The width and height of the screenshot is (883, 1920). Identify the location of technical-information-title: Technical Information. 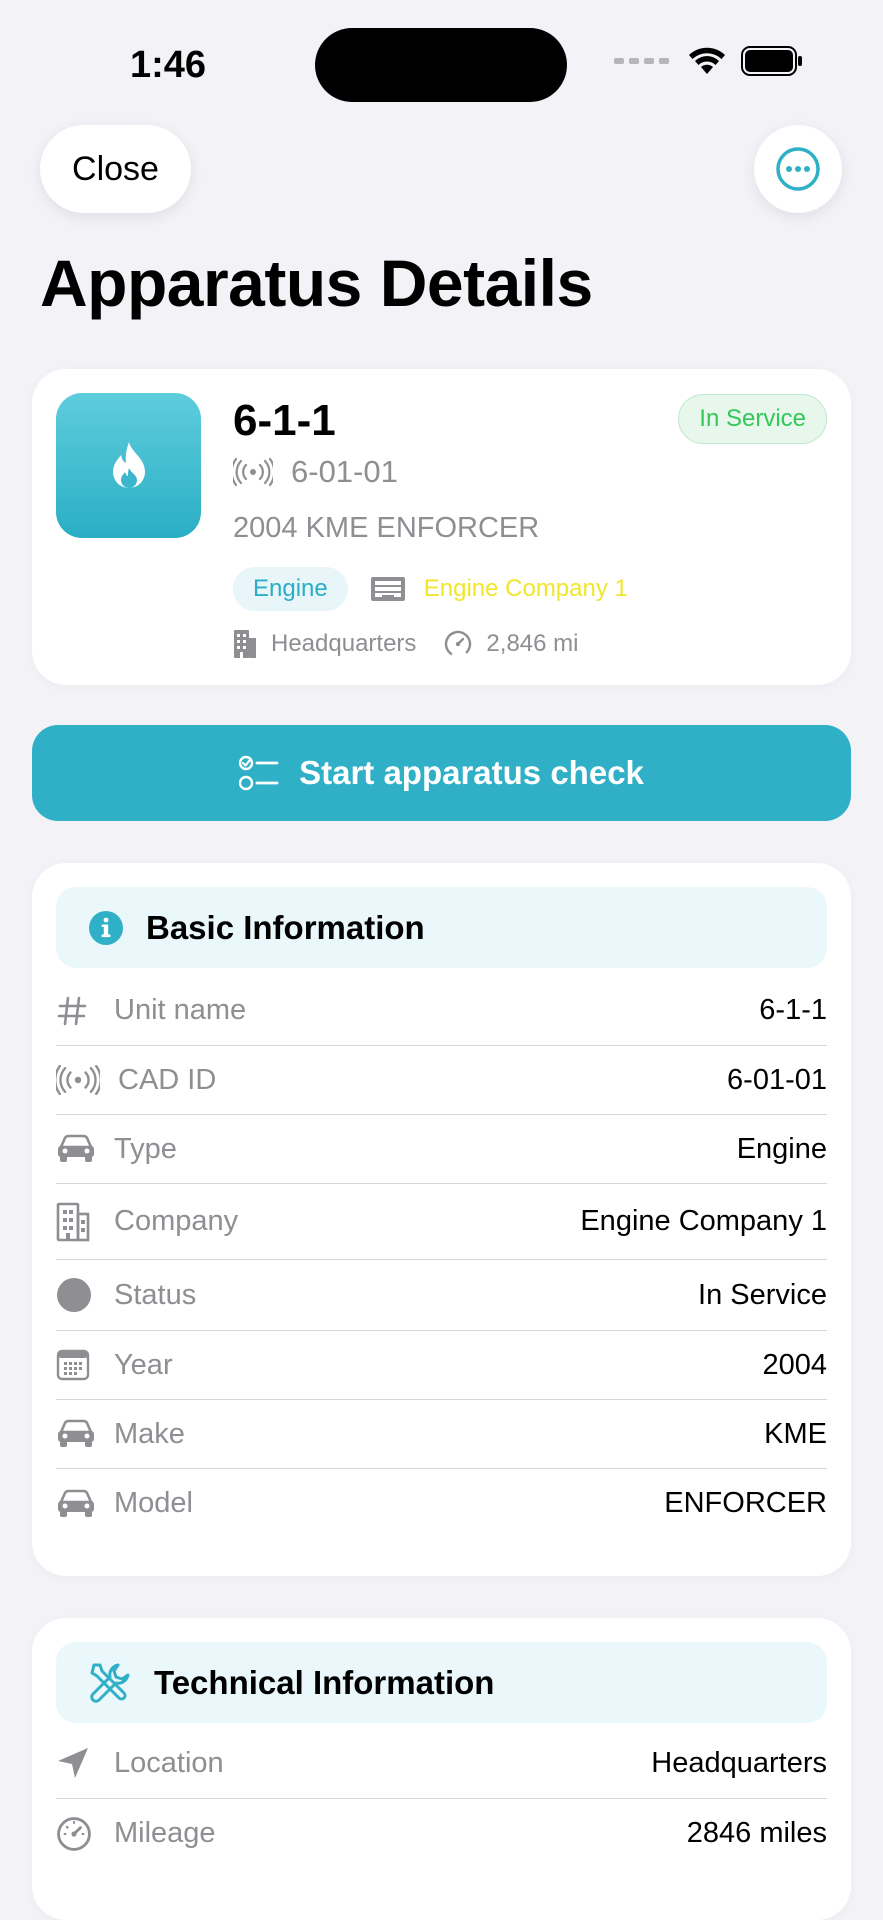
(324, 1682).